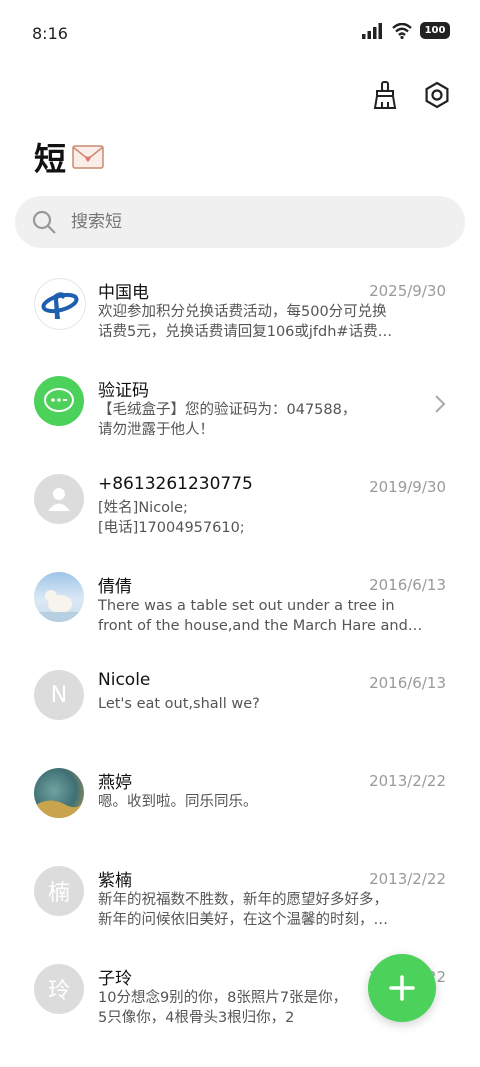 This screenshot has width=480, height=1067. I want to click on search-input, so click(221, 222).